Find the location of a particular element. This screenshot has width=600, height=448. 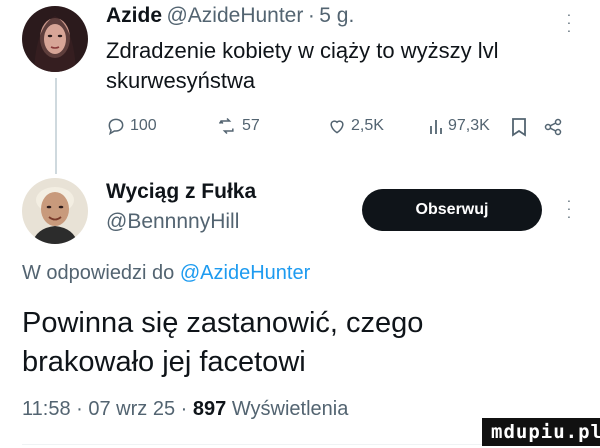

reply-author-handle: @BennnnyHill is located at coordinates (172, 222).